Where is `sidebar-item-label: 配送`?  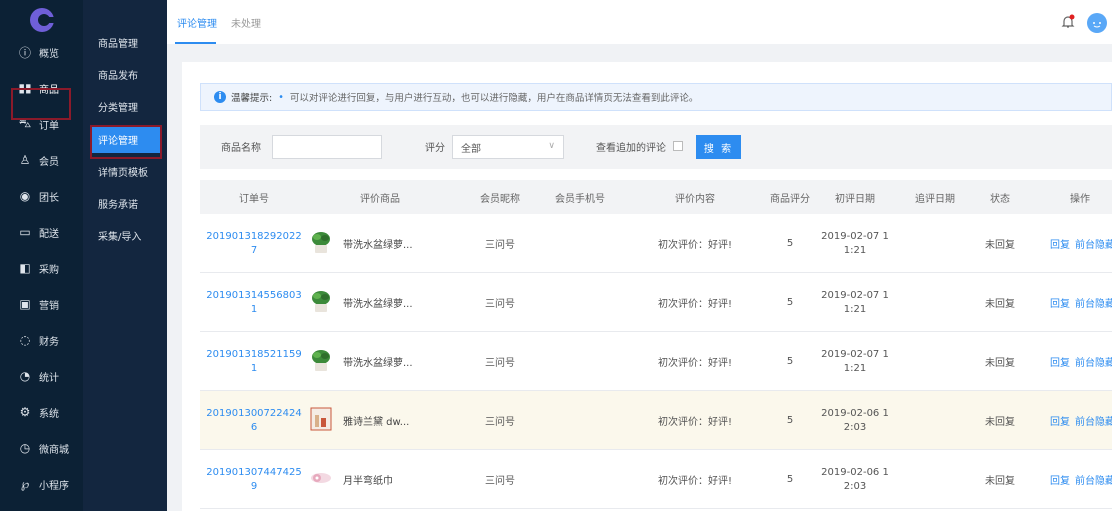
sidebar-item-label: 配送 is located at coordinates (49, 234).